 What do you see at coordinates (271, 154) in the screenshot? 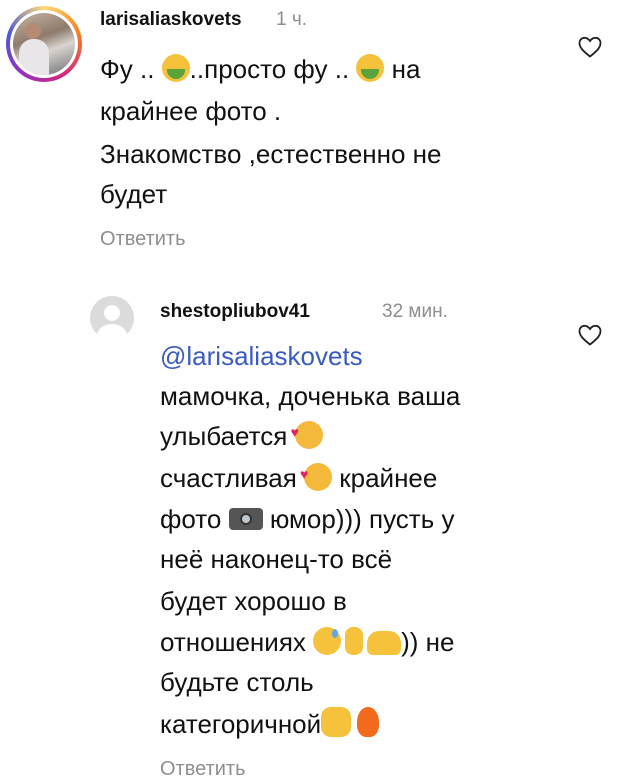
I see `comment-text-line: Знакомство ,естественно не` at bounding box center [271, 154].